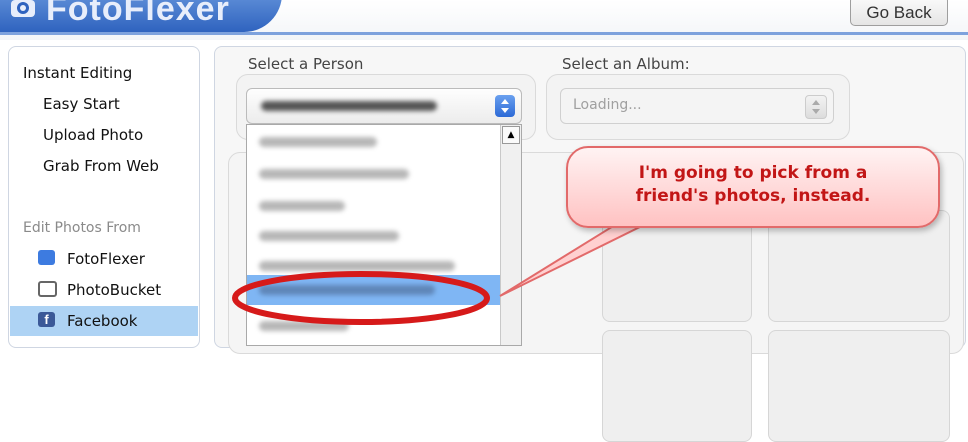  I want to click on person-select, so click(384, 106).